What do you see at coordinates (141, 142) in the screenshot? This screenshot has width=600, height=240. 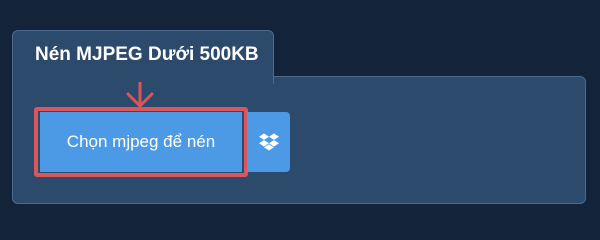 I see `choose-file-button: Chọn mjpeg để nén` at bounding box center [141, 142].